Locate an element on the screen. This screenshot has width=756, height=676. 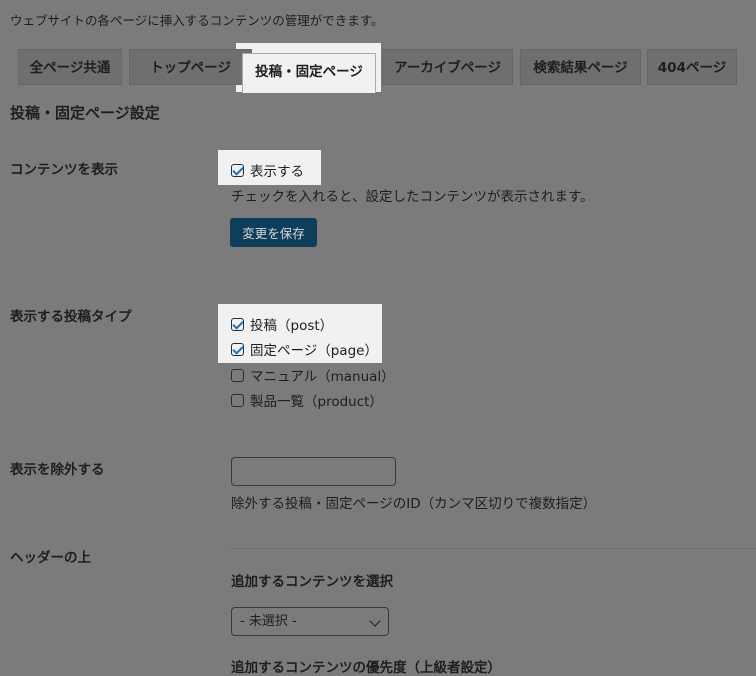
tab-404: 404ページ is located at coordinates (692, 67).